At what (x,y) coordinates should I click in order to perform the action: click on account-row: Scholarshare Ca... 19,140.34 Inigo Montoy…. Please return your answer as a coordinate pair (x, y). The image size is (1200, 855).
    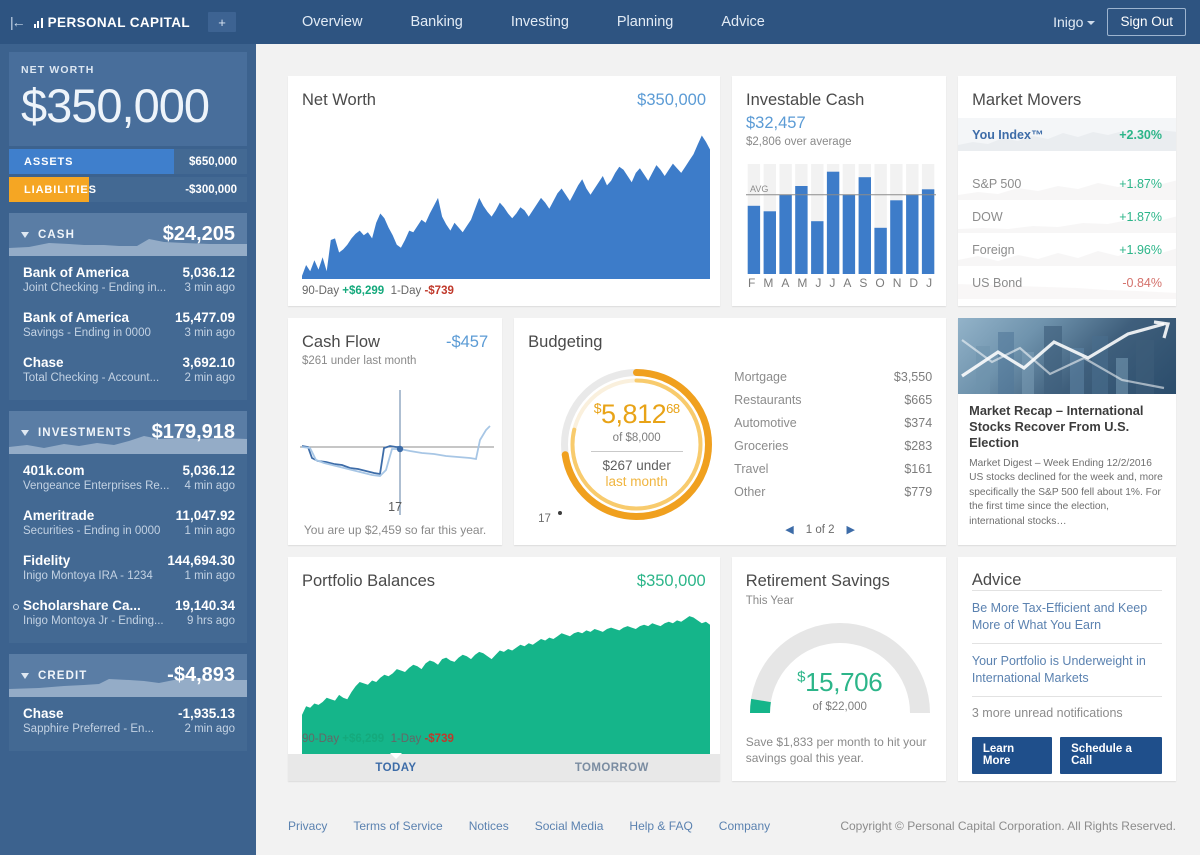
    Looking at the image, I should click on (128, 611).